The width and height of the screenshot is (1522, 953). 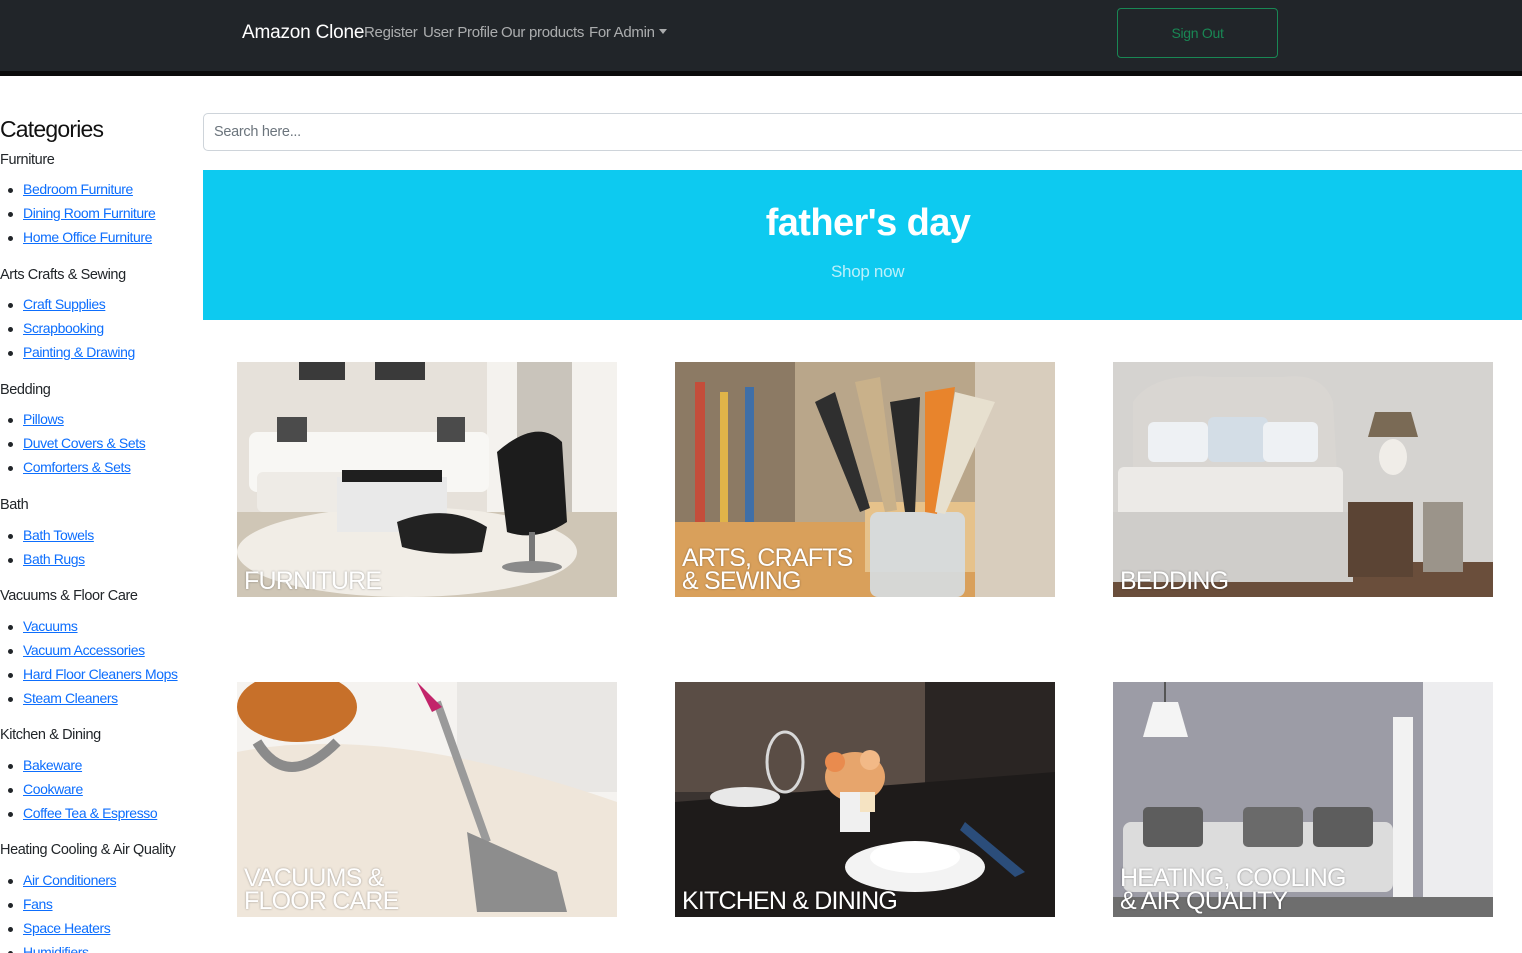 I want to click on category-list: Bakeware Cookware Coffee Tea & Espresso, so click(x=79, y=792).